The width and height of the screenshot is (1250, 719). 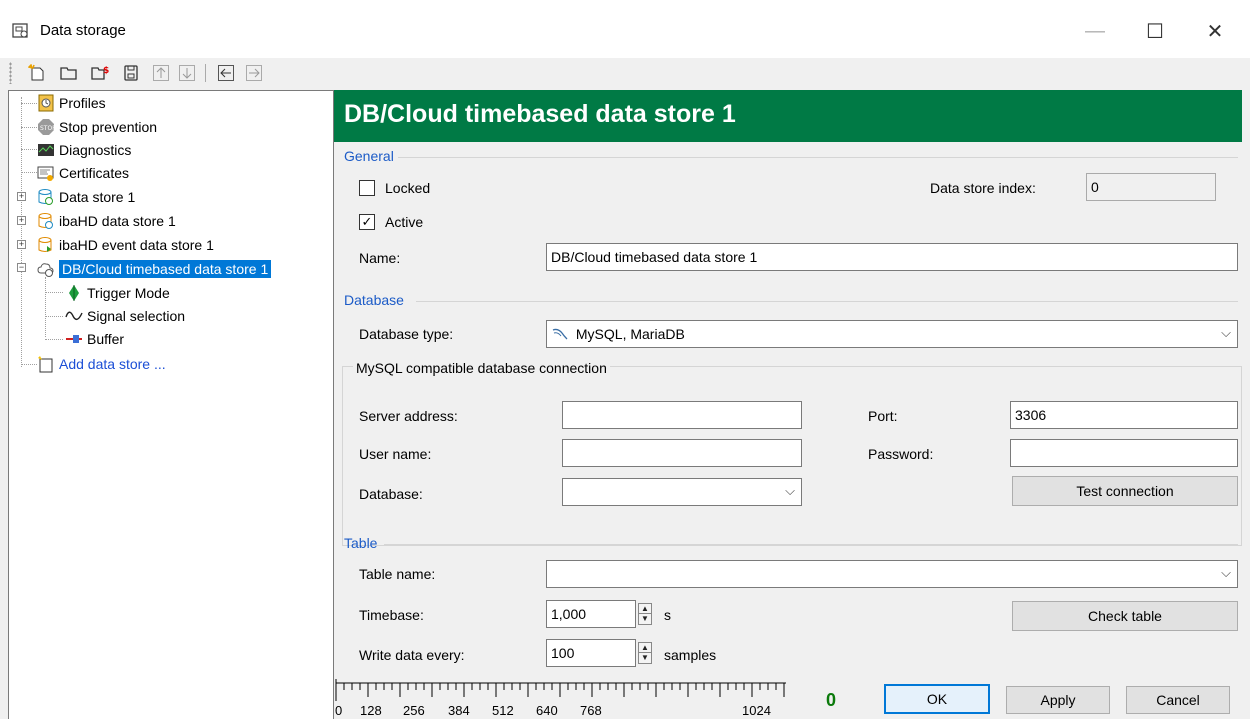 What do you see at coordinates (408, 188) in the screenshot?
I see `locked-label: Locked` at bounding box center [408, 188].